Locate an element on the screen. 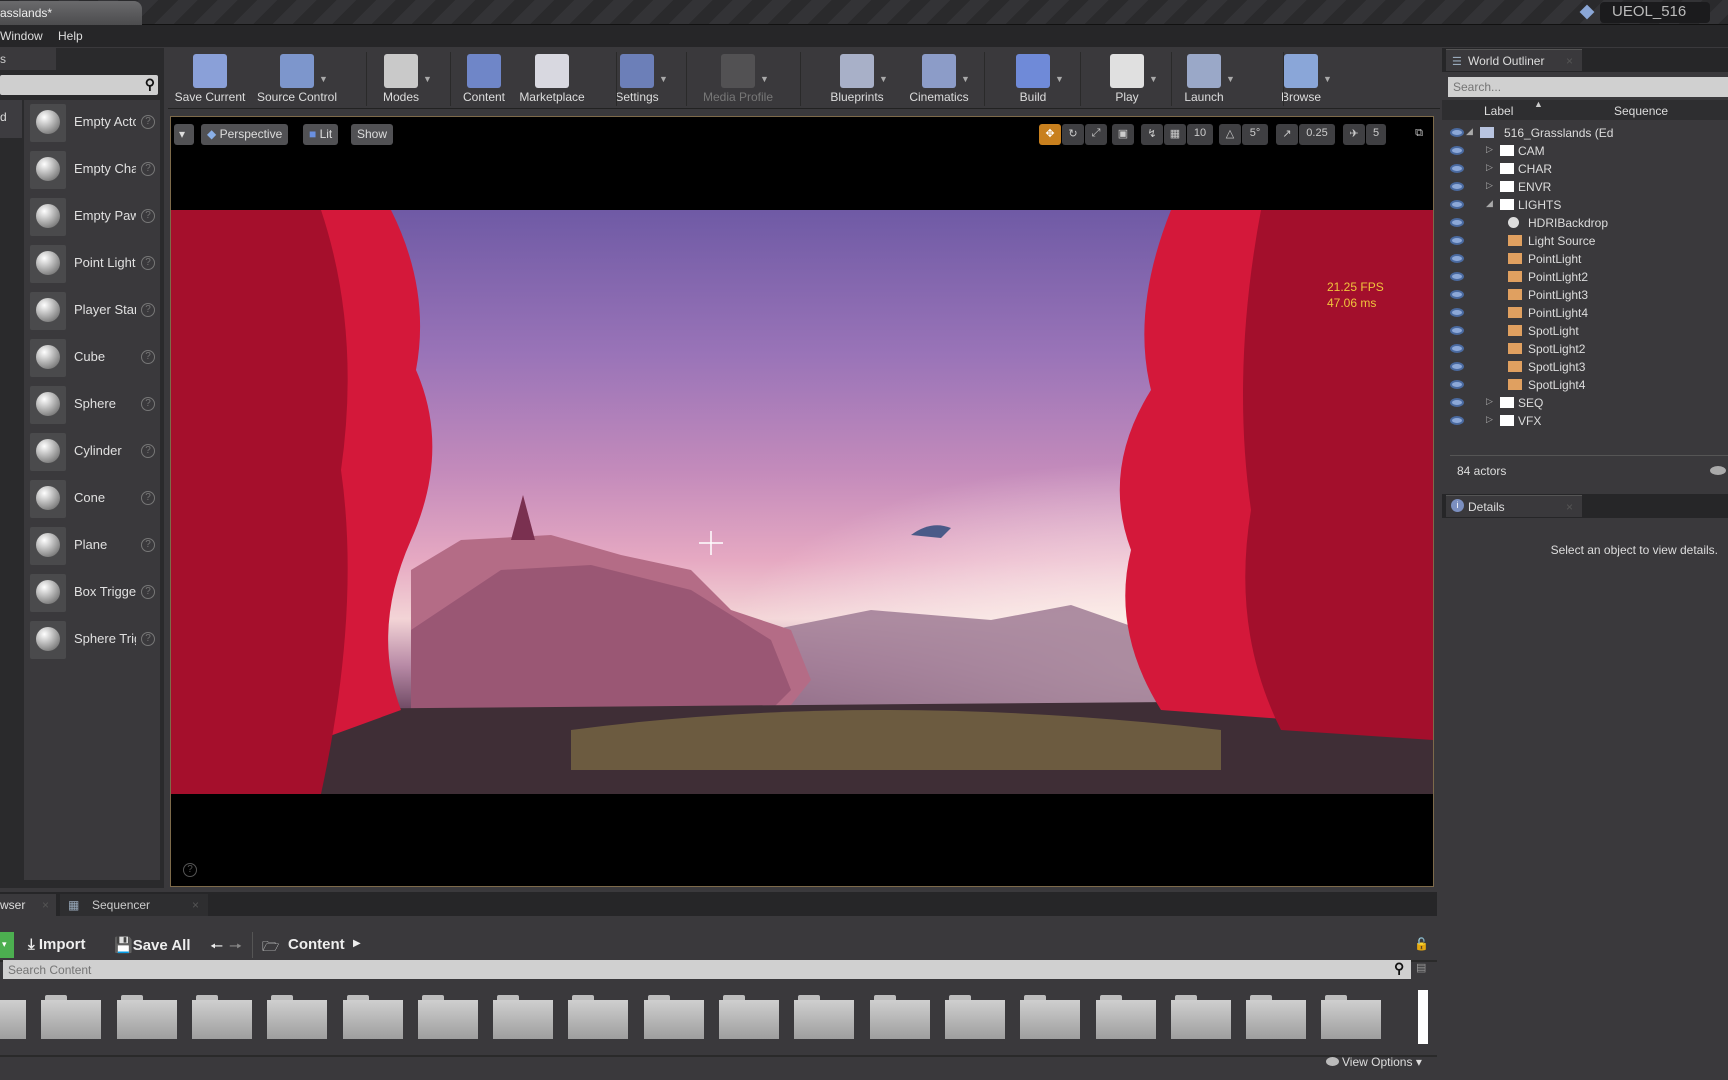 Image resolution: width=1728 pixels, height=1080 pixels. outliner-row: ▷ CAM is located at coordinates (1585, 151).